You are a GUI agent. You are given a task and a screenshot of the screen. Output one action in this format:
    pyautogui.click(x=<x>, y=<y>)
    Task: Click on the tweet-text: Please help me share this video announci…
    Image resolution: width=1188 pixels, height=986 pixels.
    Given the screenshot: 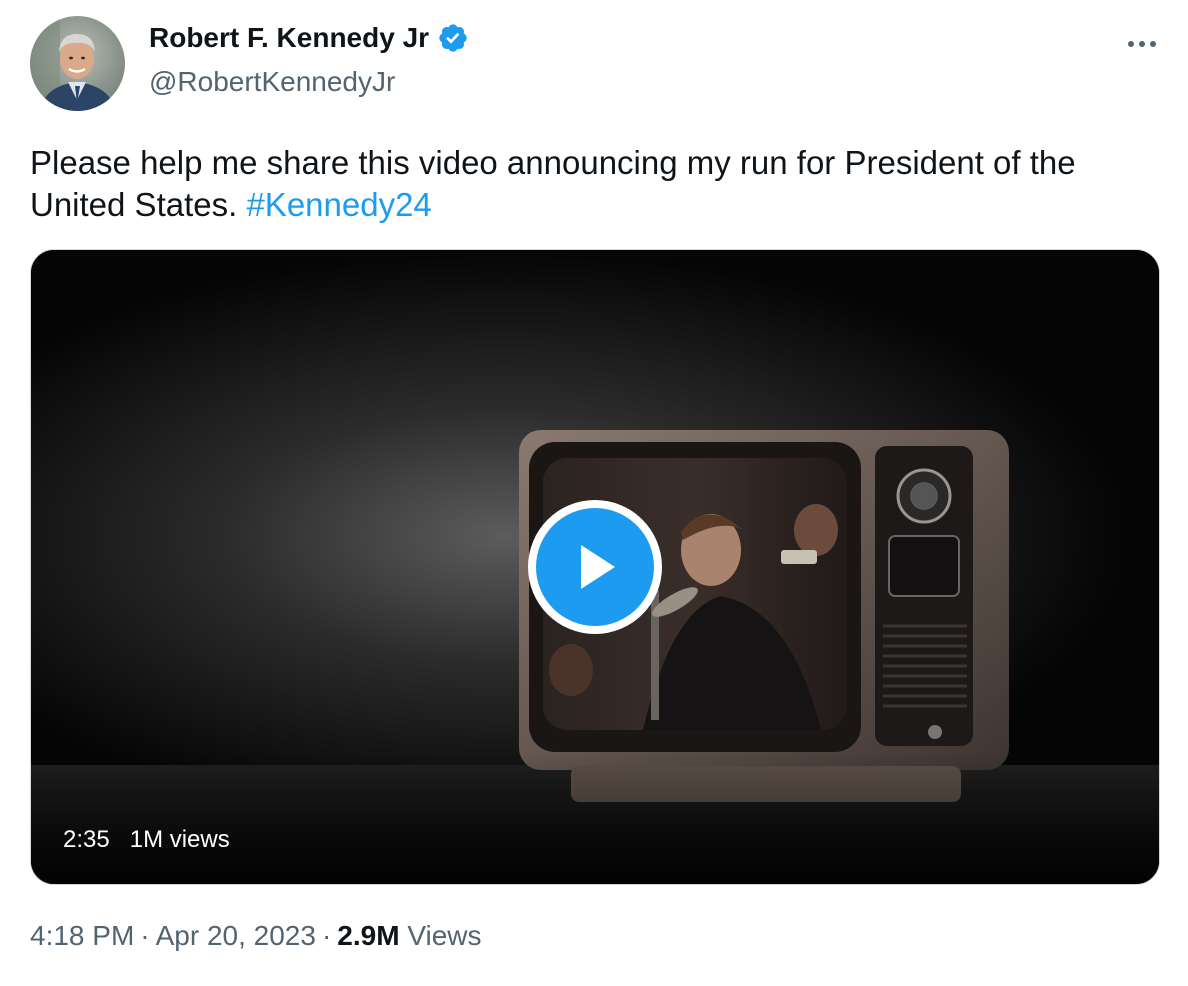 What is the action you would take?
    pyautogui.click(x=595, y=184)
    